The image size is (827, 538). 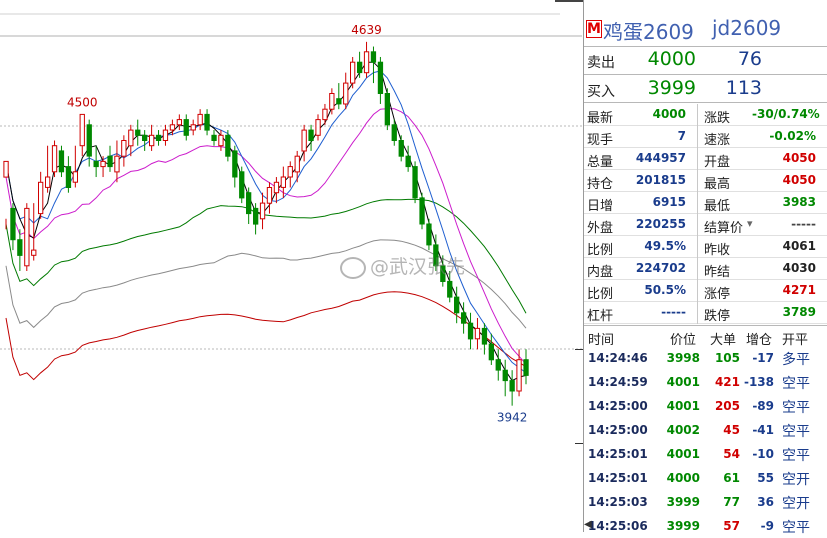 I want to click on stat-label: 跌停, so click(x=717, y=316).